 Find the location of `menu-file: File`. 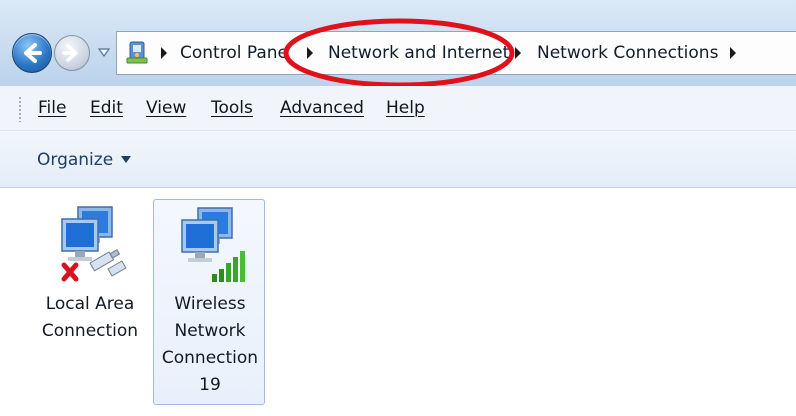

menu-file: File is located at coordinates (52, 108).